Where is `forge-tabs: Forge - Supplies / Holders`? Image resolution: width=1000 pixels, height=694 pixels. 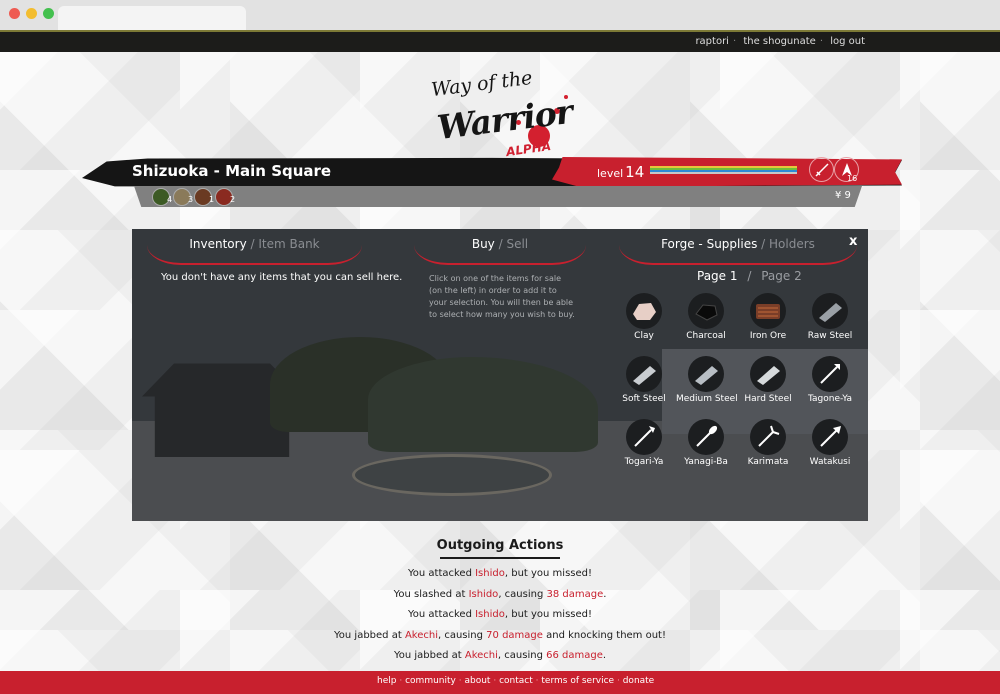
forge-tabs: Forge - Supplies / Holders is located at coordinates (738, 250).